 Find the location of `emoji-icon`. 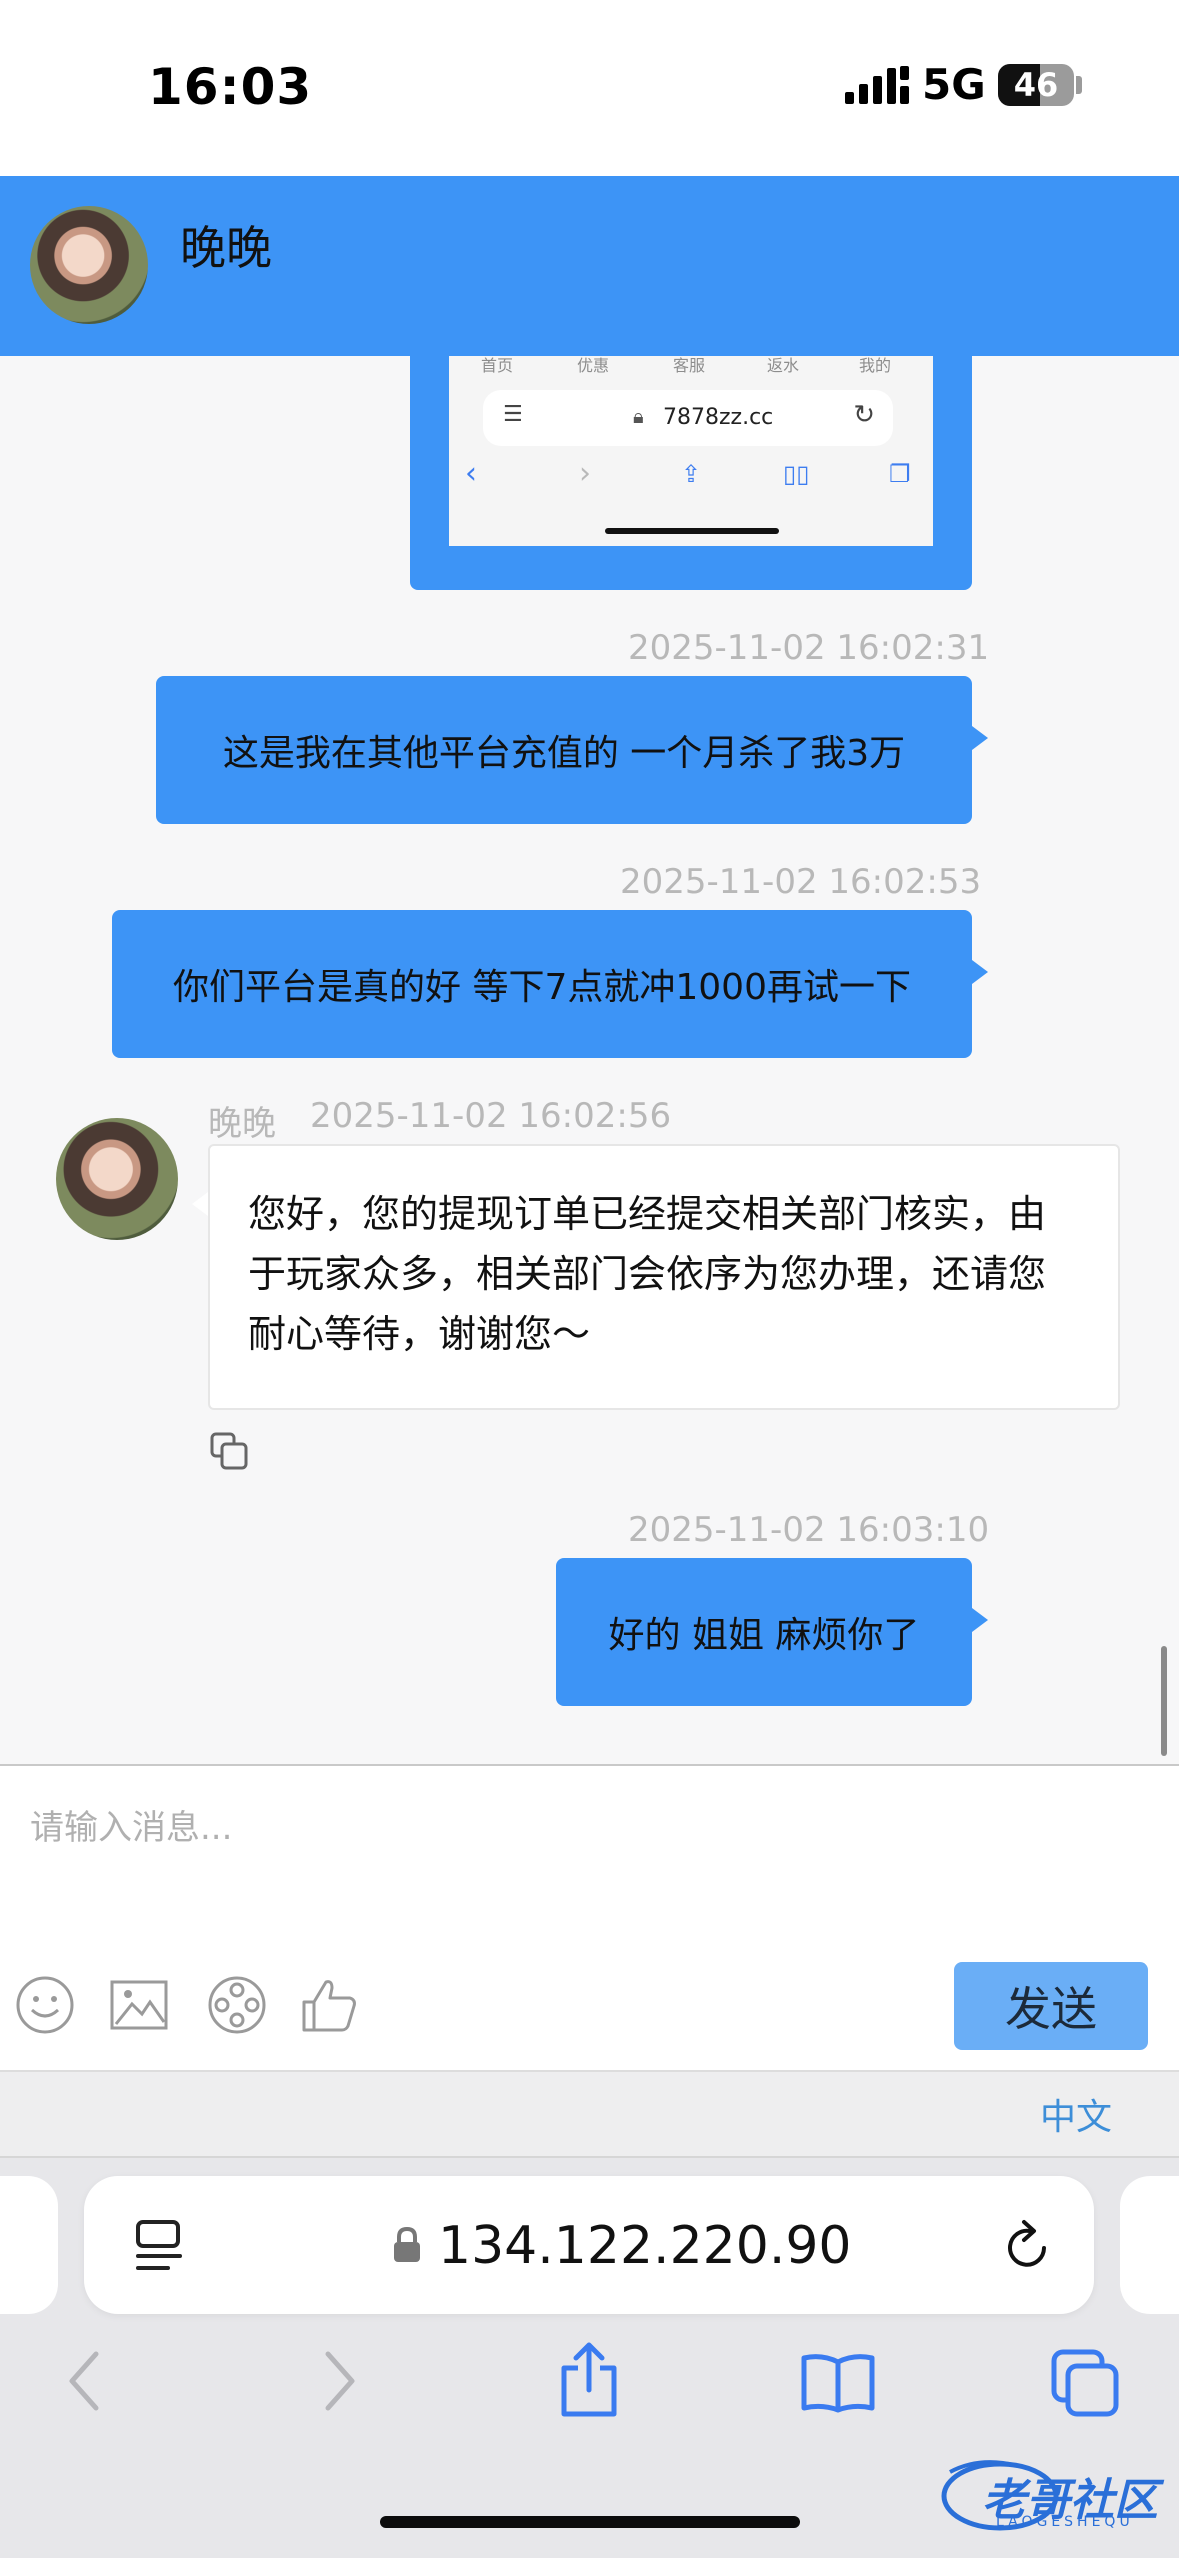

emoji-icon is located at coordinates (45, 2005).